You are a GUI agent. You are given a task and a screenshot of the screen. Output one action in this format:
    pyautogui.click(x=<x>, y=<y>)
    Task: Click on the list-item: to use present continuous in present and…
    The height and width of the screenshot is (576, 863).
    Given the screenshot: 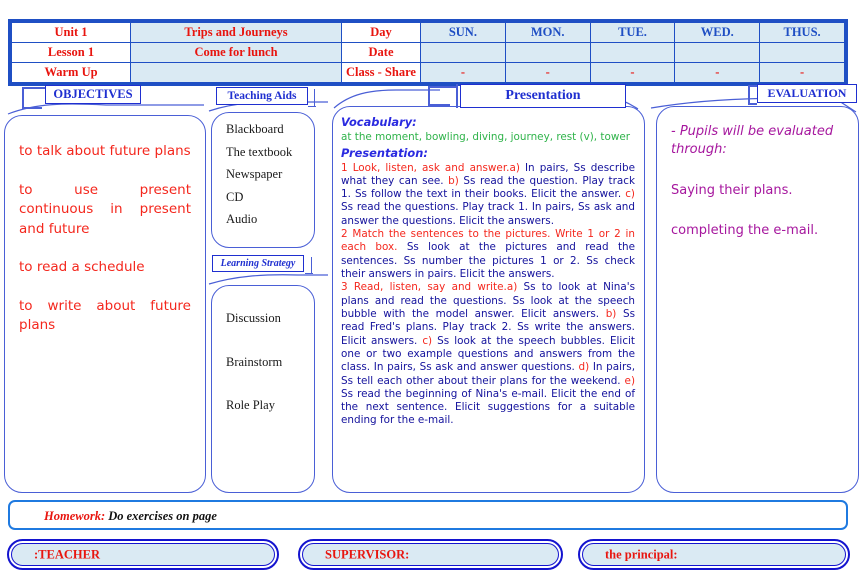 What is the action you would take?
    pyautogui.click(x=105, y=209)
    